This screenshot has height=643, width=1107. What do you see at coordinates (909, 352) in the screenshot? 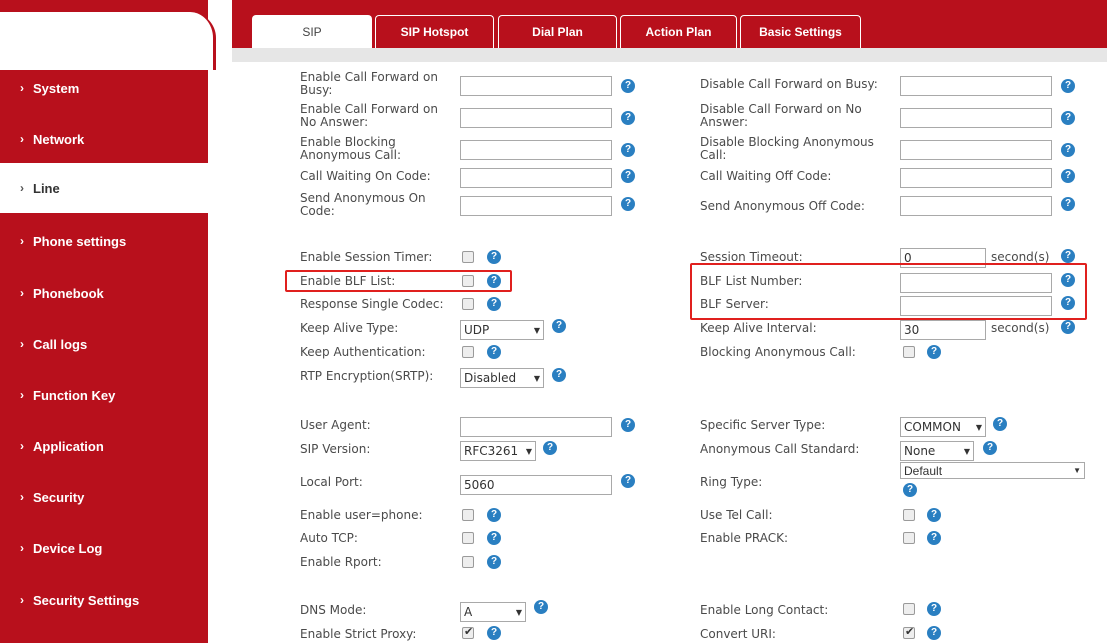
I see `blocking-anon-call-checkbox` at bounding box center [909, 352].